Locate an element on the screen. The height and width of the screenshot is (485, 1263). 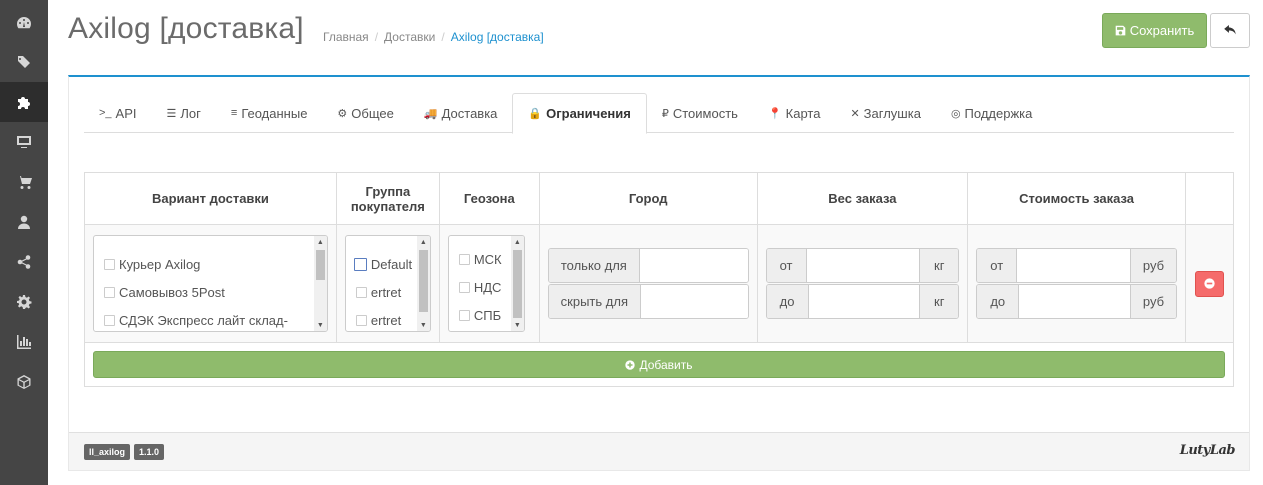
sidebar-item-modules is located at coordinates (24, 382).